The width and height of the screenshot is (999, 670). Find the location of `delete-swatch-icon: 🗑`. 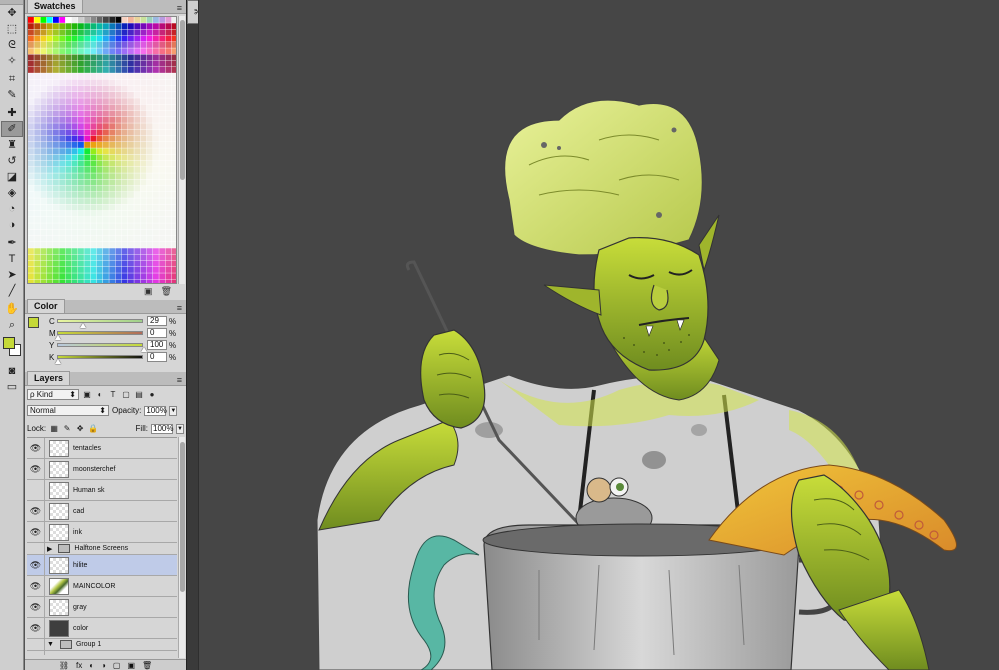

delete-swatch-icon: 🗑 is located at coordinates (166, 292).